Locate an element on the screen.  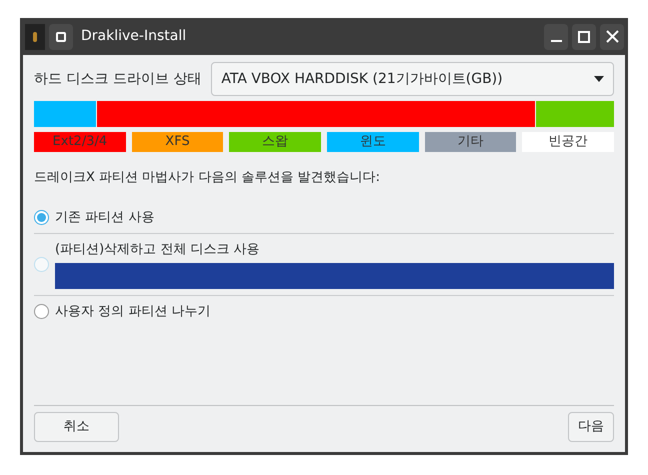
window-menu-button is located at coordinates (61, 37).